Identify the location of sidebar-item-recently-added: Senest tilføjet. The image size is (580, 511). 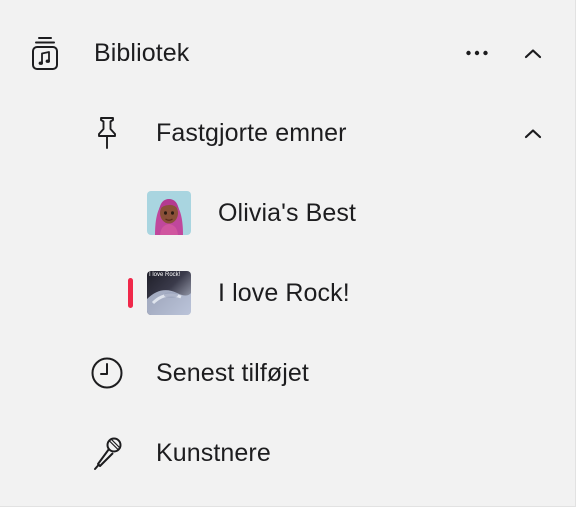
(287, 373).